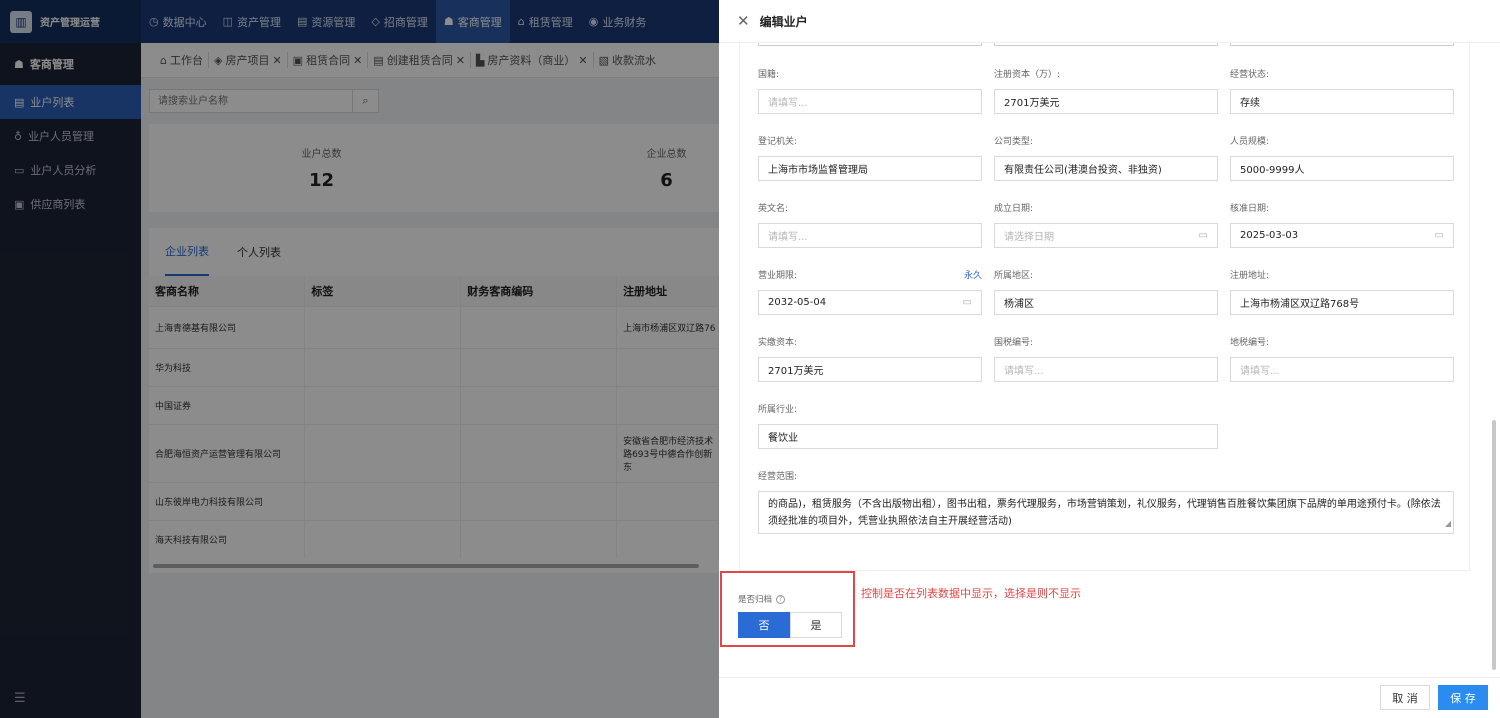 The image size is (1500, 718). I want to click on save-button: 保 存, so click(1463, 697).